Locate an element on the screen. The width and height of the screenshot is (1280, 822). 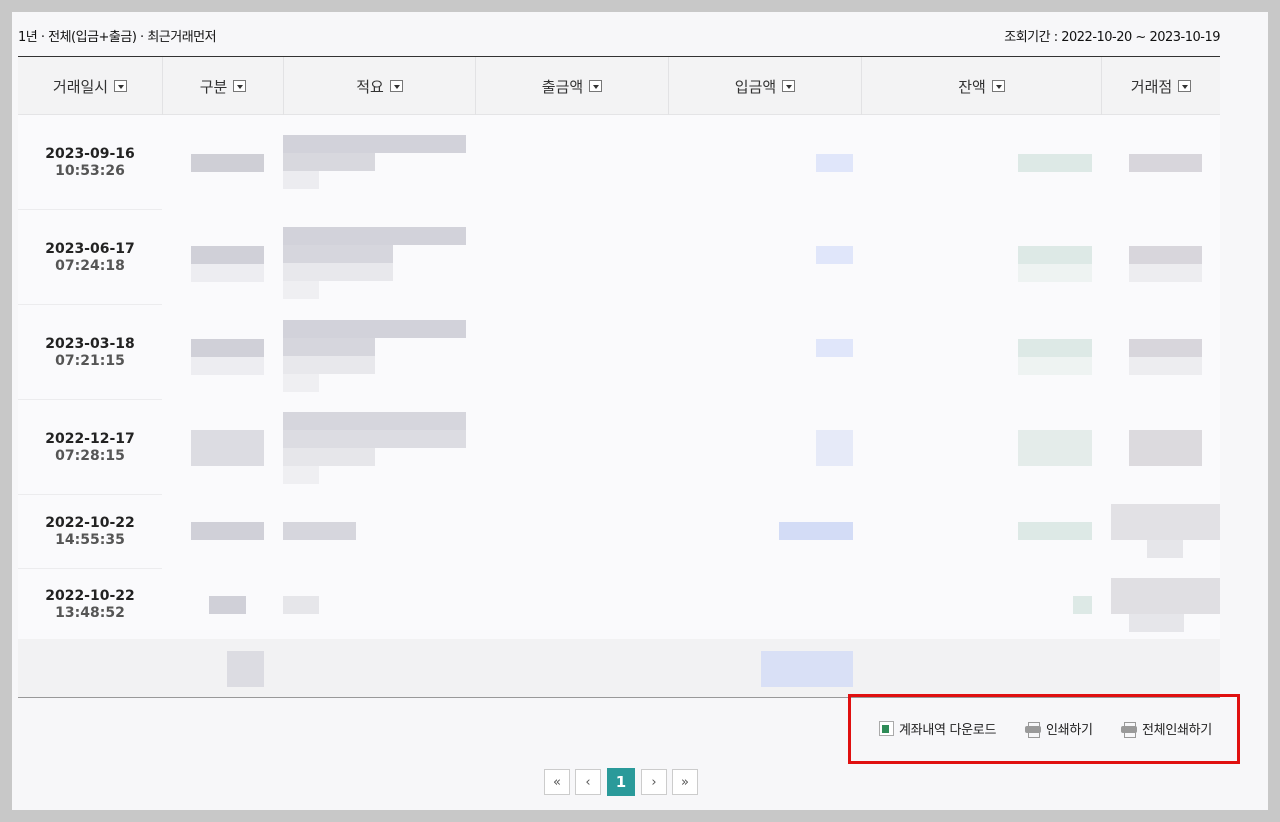
page-1-button: 1 is located at coordinates (621, 782).